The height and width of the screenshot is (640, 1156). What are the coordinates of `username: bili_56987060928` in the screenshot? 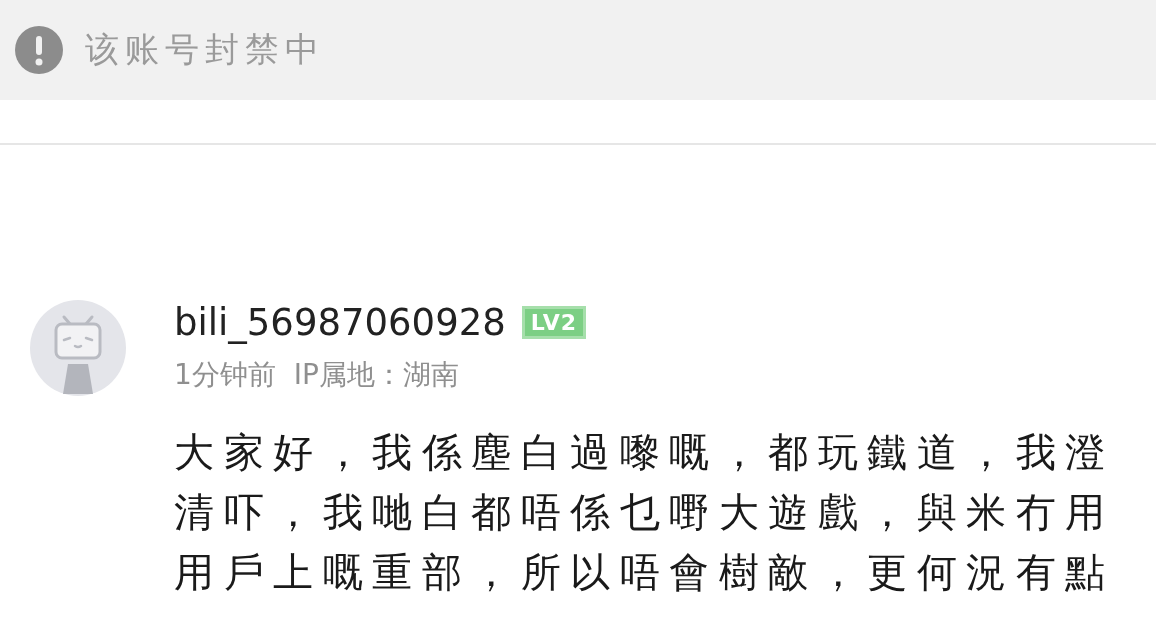 It's located at (340, 322).